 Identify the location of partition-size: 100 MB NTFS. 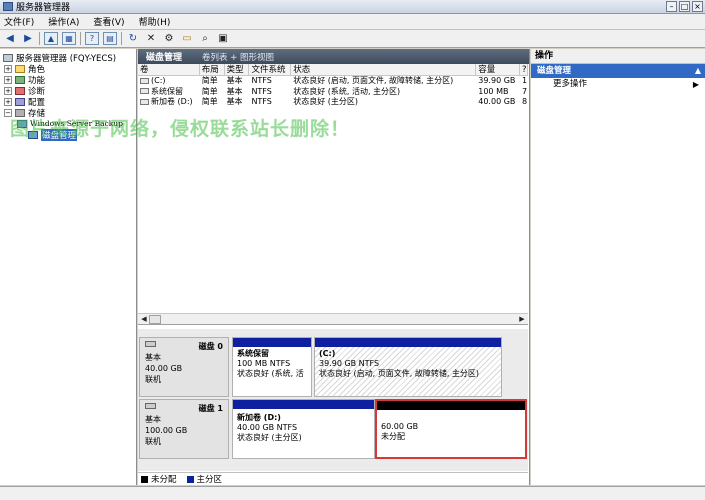
(264, 363).